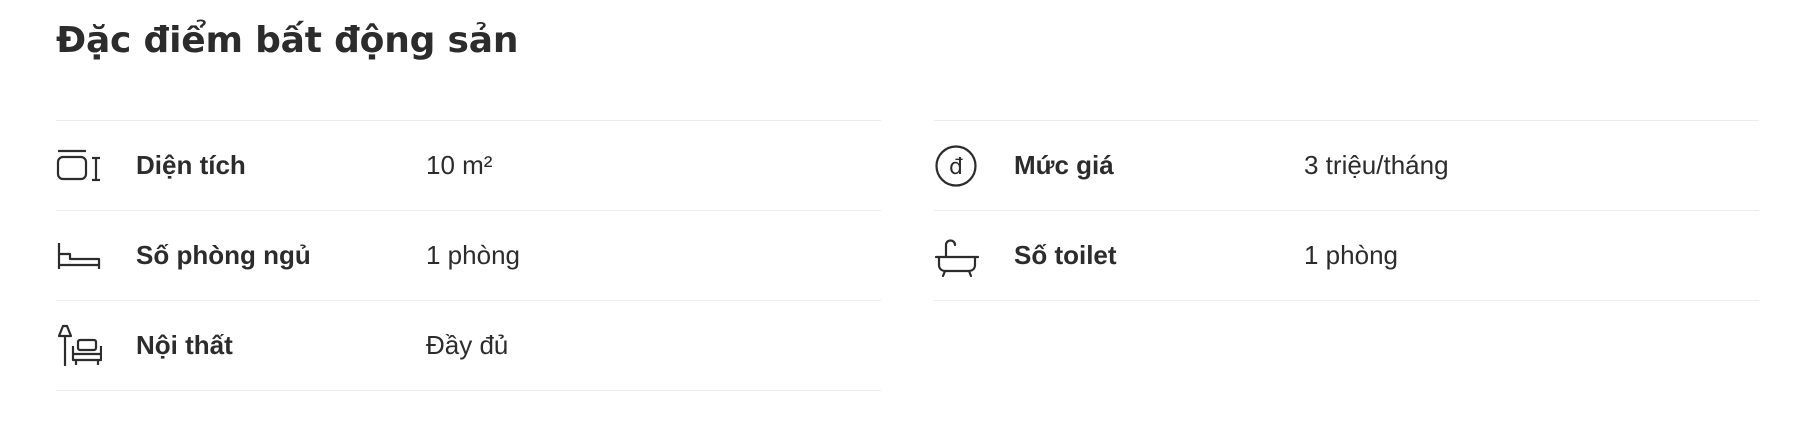 This screenshot has width=1794, height=430. Describe the element at coordinates (473, 255) in the screenshot. I see `feature-value-bedrooms: 1 phòng` at that location.